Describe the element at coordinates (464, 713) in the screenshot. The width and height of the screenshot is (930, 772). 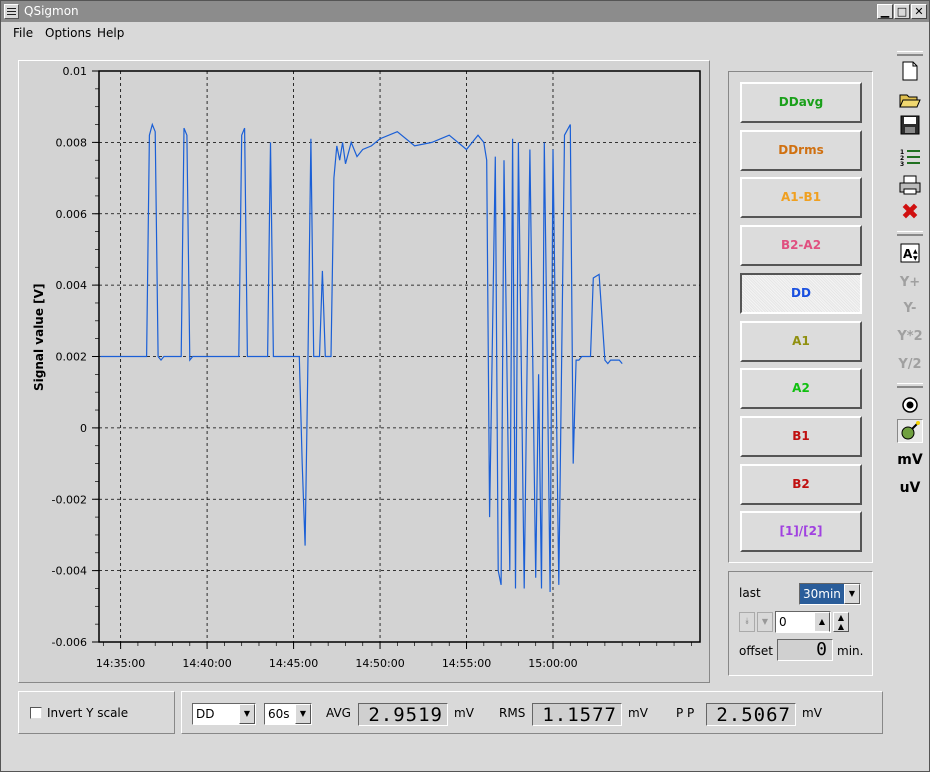
I see `avg-unit: mV` at that location.